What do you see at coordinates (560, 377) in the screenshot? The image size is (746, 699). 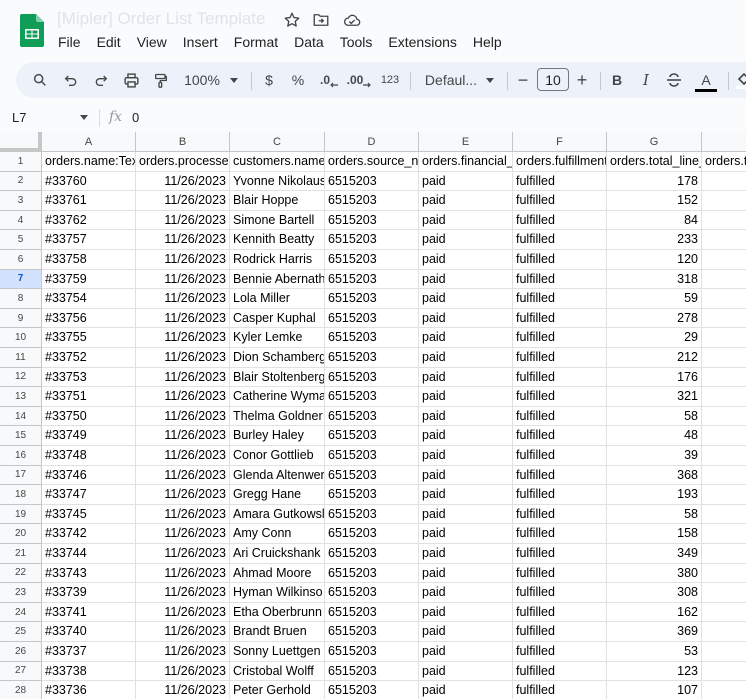 I see `cell-f12: fulfilled` at bounding box center [560, 377].